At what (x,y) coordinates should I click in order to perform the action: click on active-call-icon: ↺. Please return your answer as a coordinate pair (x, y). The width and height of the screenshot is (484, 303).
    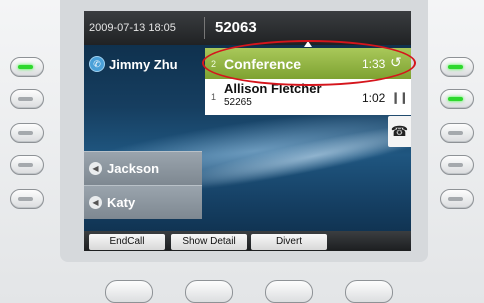
    Looking at the image, I should click on (396, 62).